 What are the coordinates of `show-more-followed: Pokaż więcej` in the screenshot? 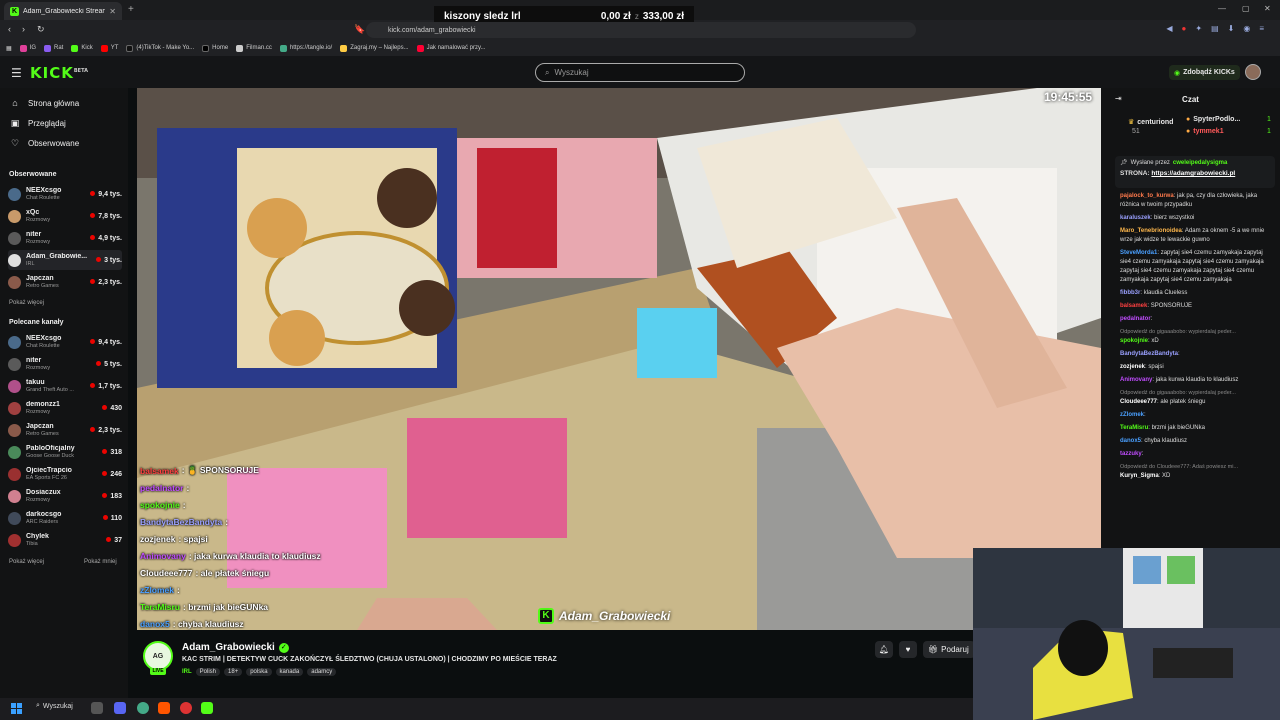 It's located at (26, 303).